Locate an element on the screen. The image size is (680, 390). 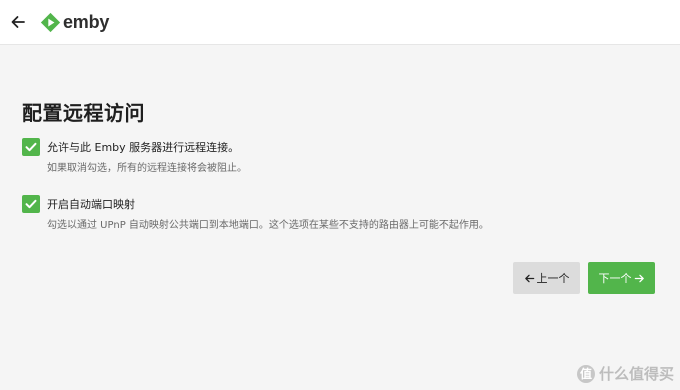
emby-logo: emby is located at coordinates (74, 22).